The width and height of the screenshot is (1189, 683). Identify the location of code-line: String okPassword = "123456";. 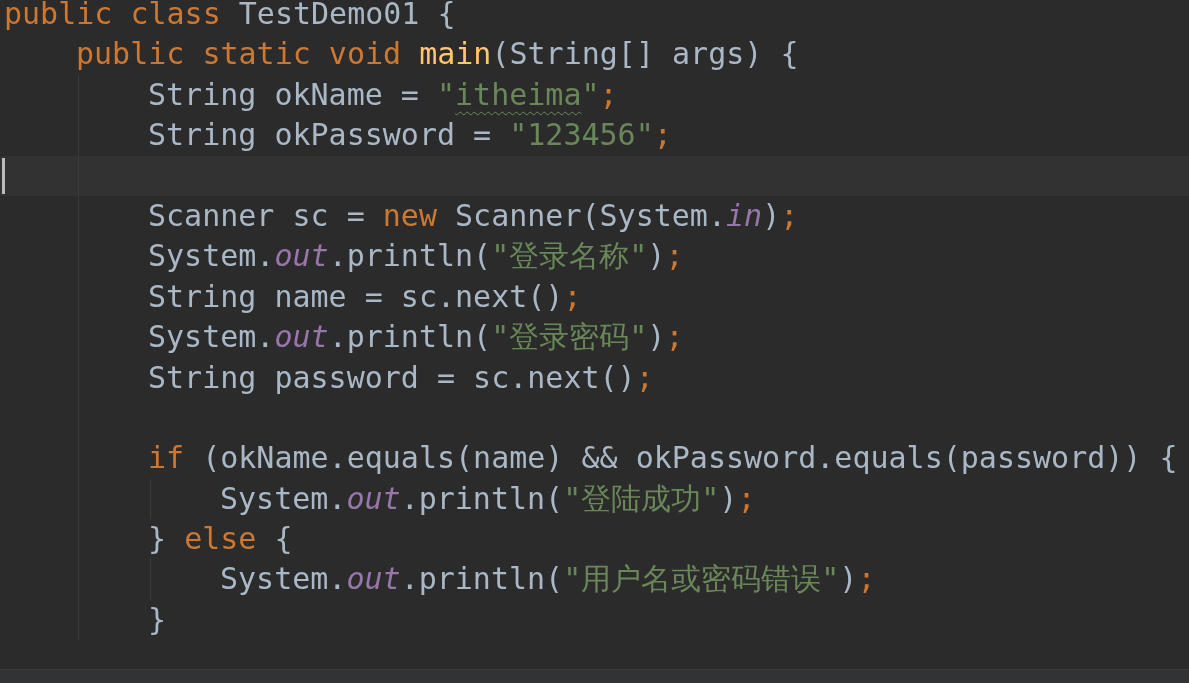
(410, 135).